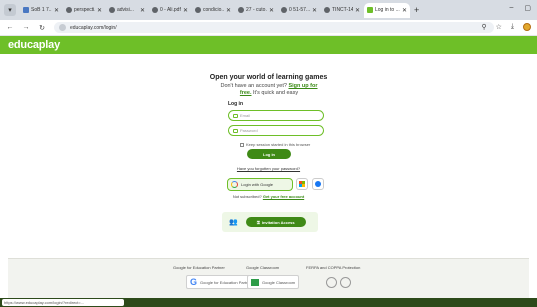 The image size is (537, 307). I want to click on envelope-icon, so click(235, 115).